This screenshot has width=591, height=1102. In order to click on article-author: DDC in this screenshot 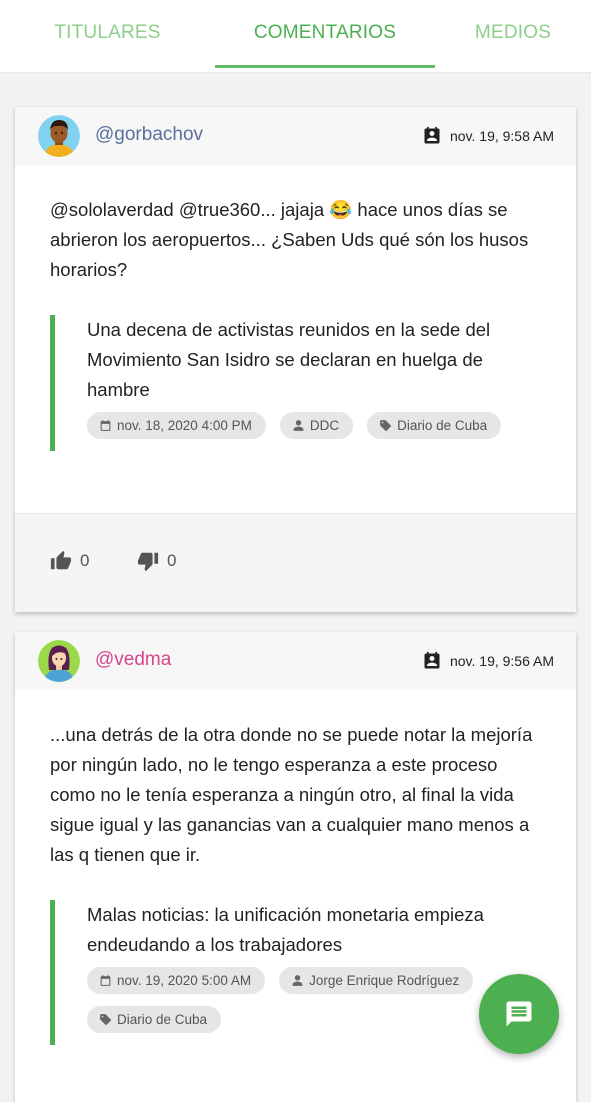, I will do `click(324, 425)`.